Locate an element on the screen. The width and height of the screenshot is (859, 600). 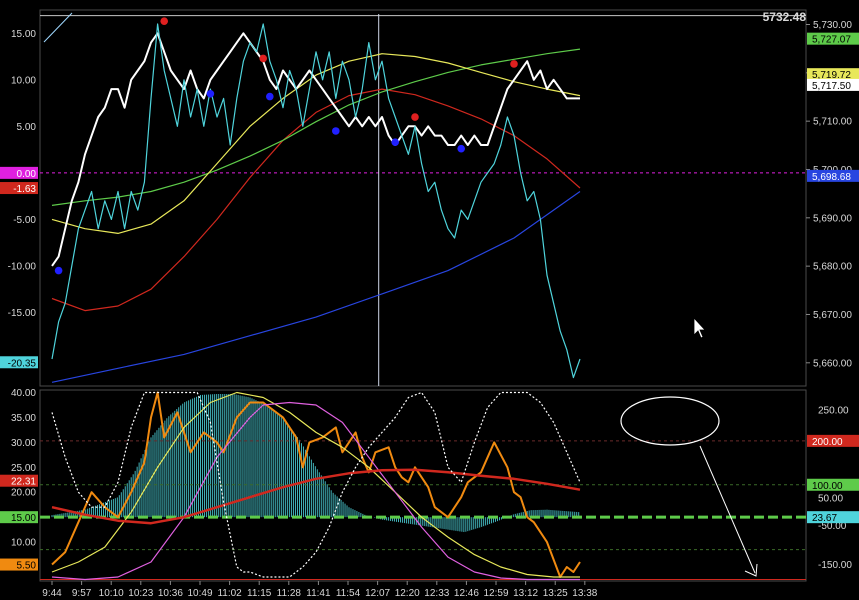
right-value-tag-label: 5,727.07 is located at coordinates (831, 40).